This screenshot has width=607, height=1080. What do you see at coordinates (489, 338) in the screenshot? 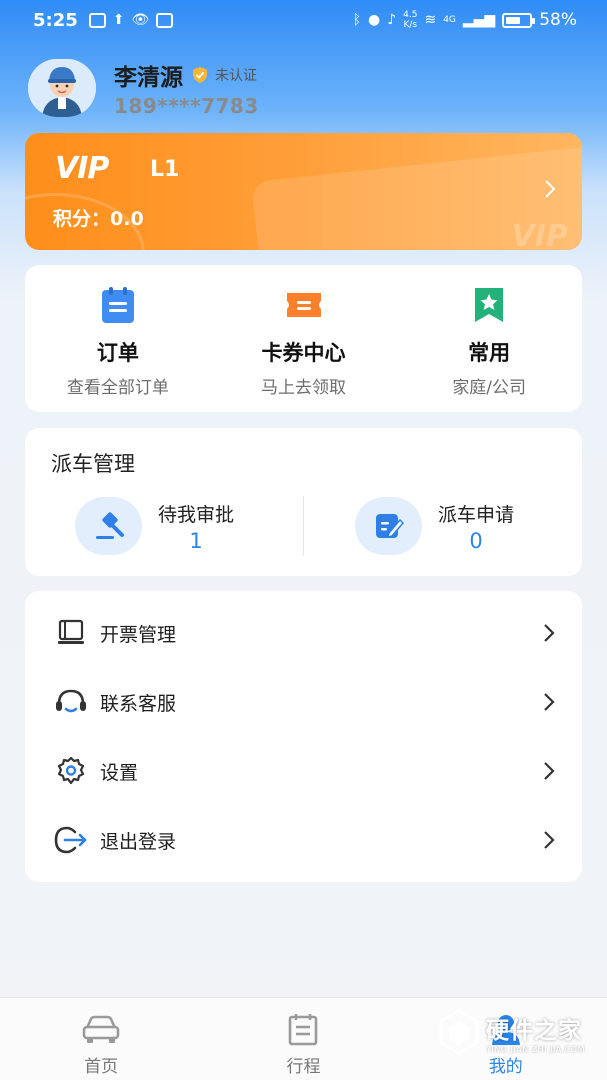
I see `quick-action-favorites: 常用 家庭/公司` at bounding box center [489, 338].